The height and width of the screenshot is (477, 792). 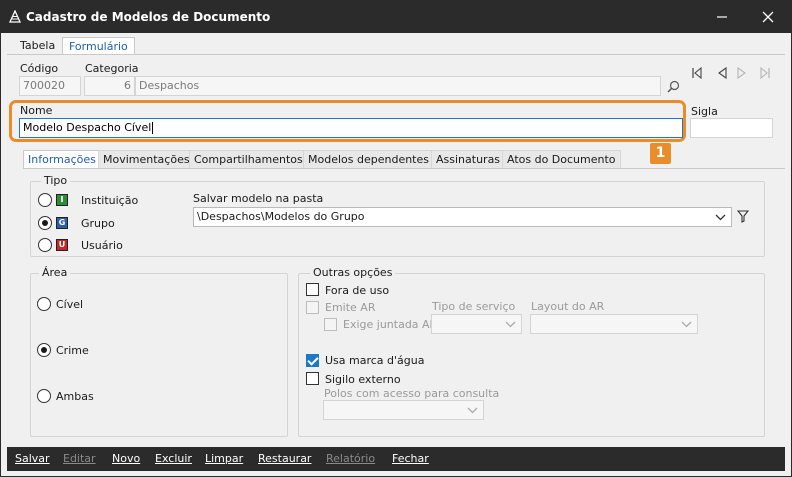 What do you see at coordinates (351, 128) in the screenshot?
I see `nome-input: Modelo Despacho Cível` at bounding box center [351, 128].